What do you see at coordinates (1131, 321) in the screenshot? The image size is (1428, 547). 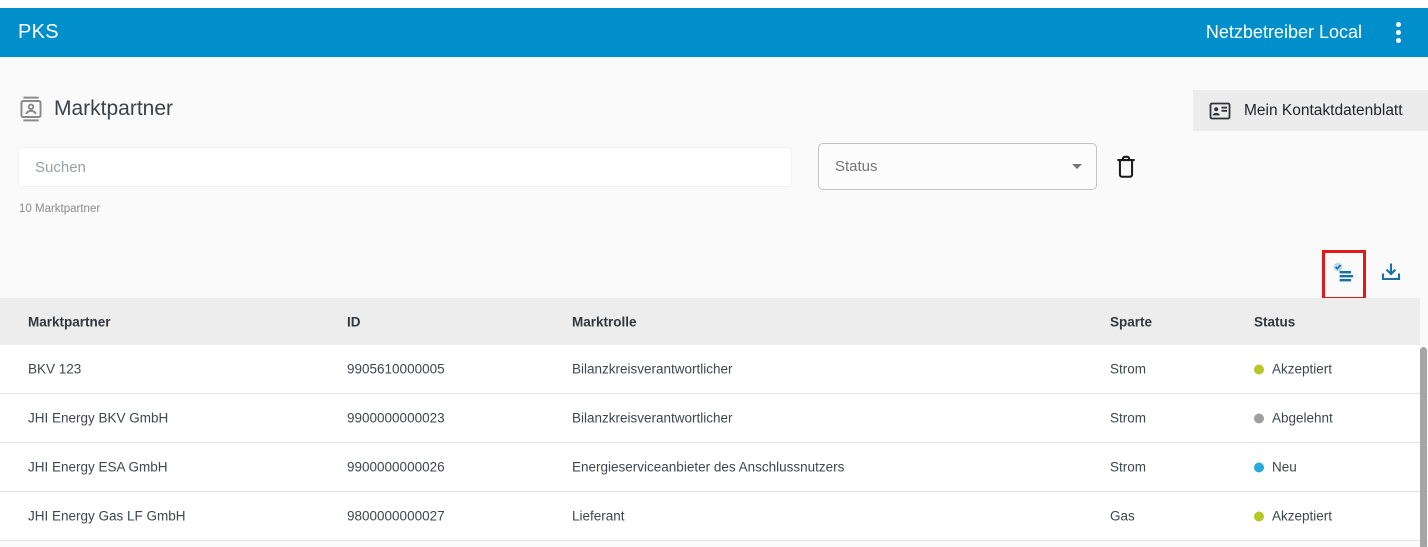 I see `column-header-sparte: Sparte` at bounding box center [1131, 321].